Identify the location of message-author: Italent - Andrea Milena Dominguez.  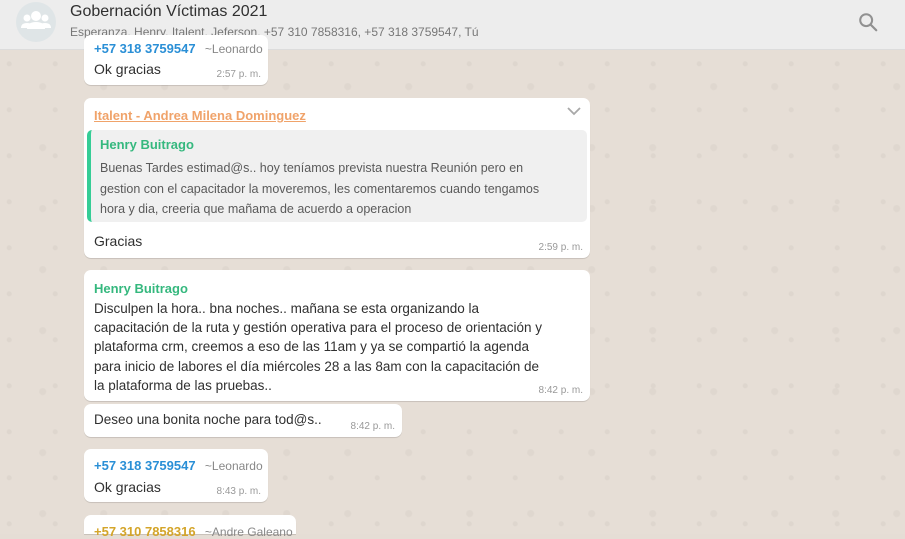
(200, 115).